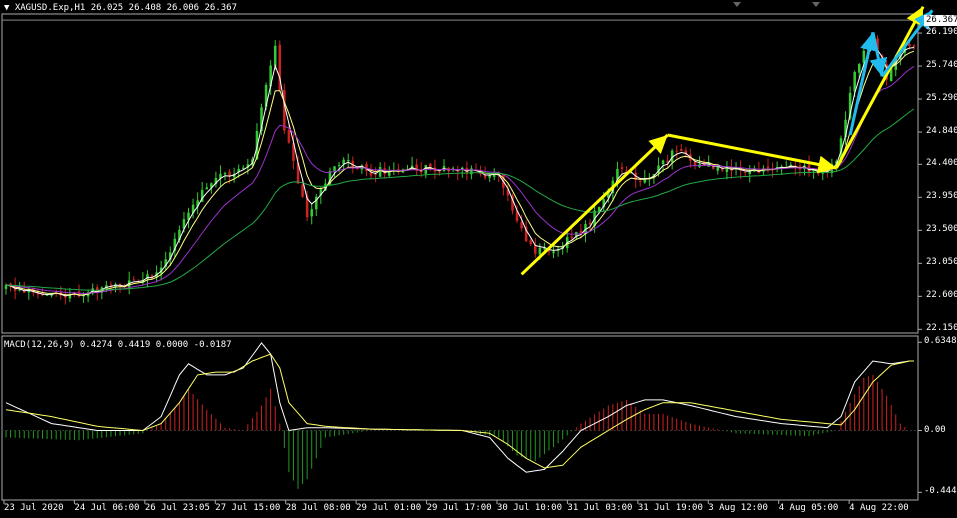  I want to click on macd-tick-label: -0.4449, so click(940, 491).